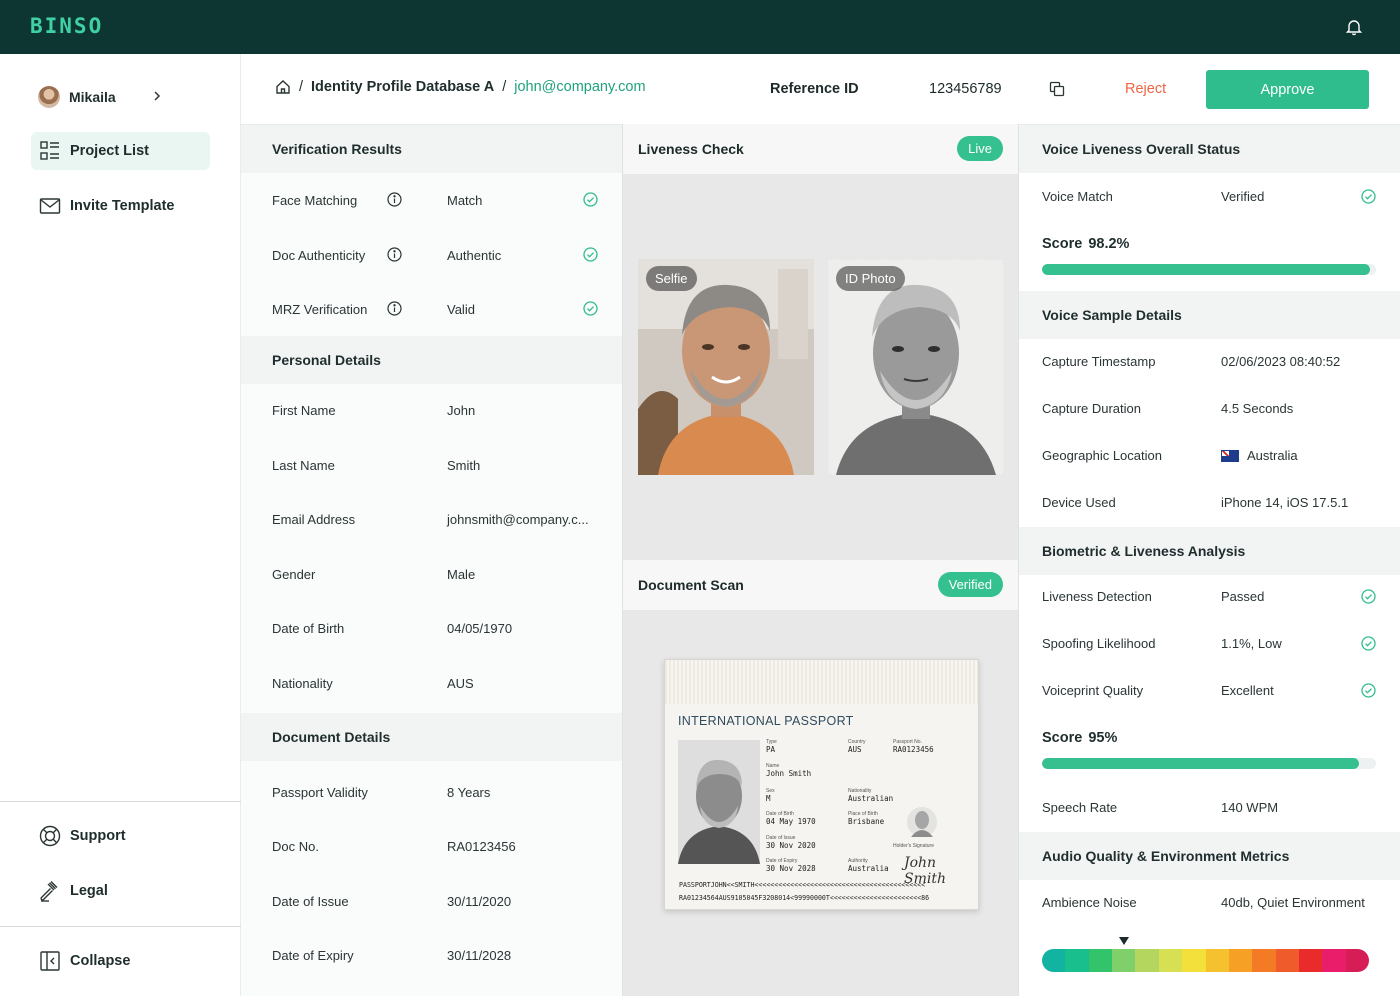  I want to click on passport-pob: Place of Birth Brisbane, so click(866, 818).